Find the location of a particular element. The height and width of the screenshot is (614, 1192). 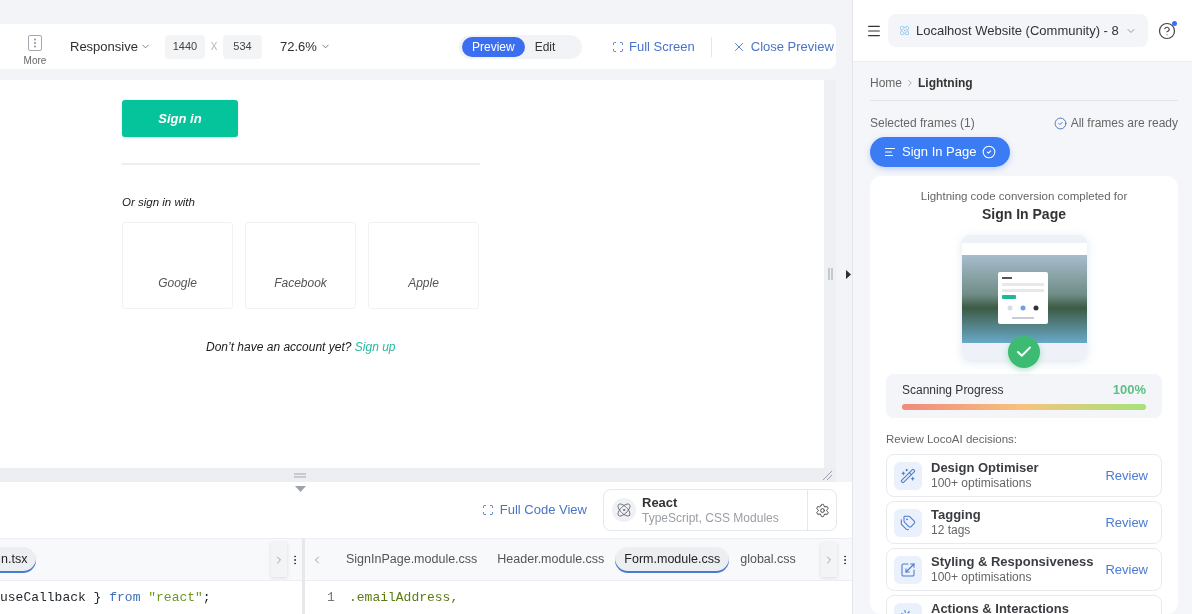

help-icon is located at coordinates (1167, 30).